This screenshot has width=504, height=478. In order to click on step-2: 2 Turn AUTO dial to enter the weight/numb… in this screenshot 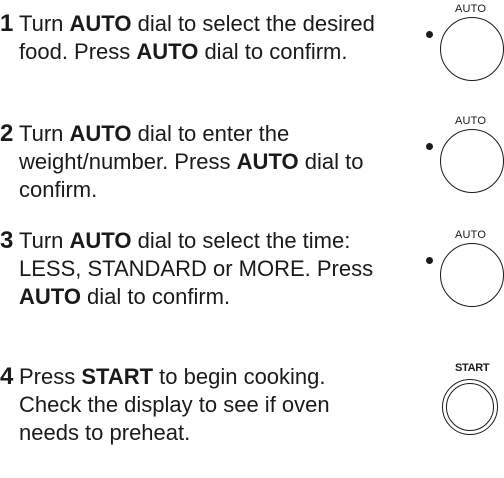, I will do `click(200, 162)`.